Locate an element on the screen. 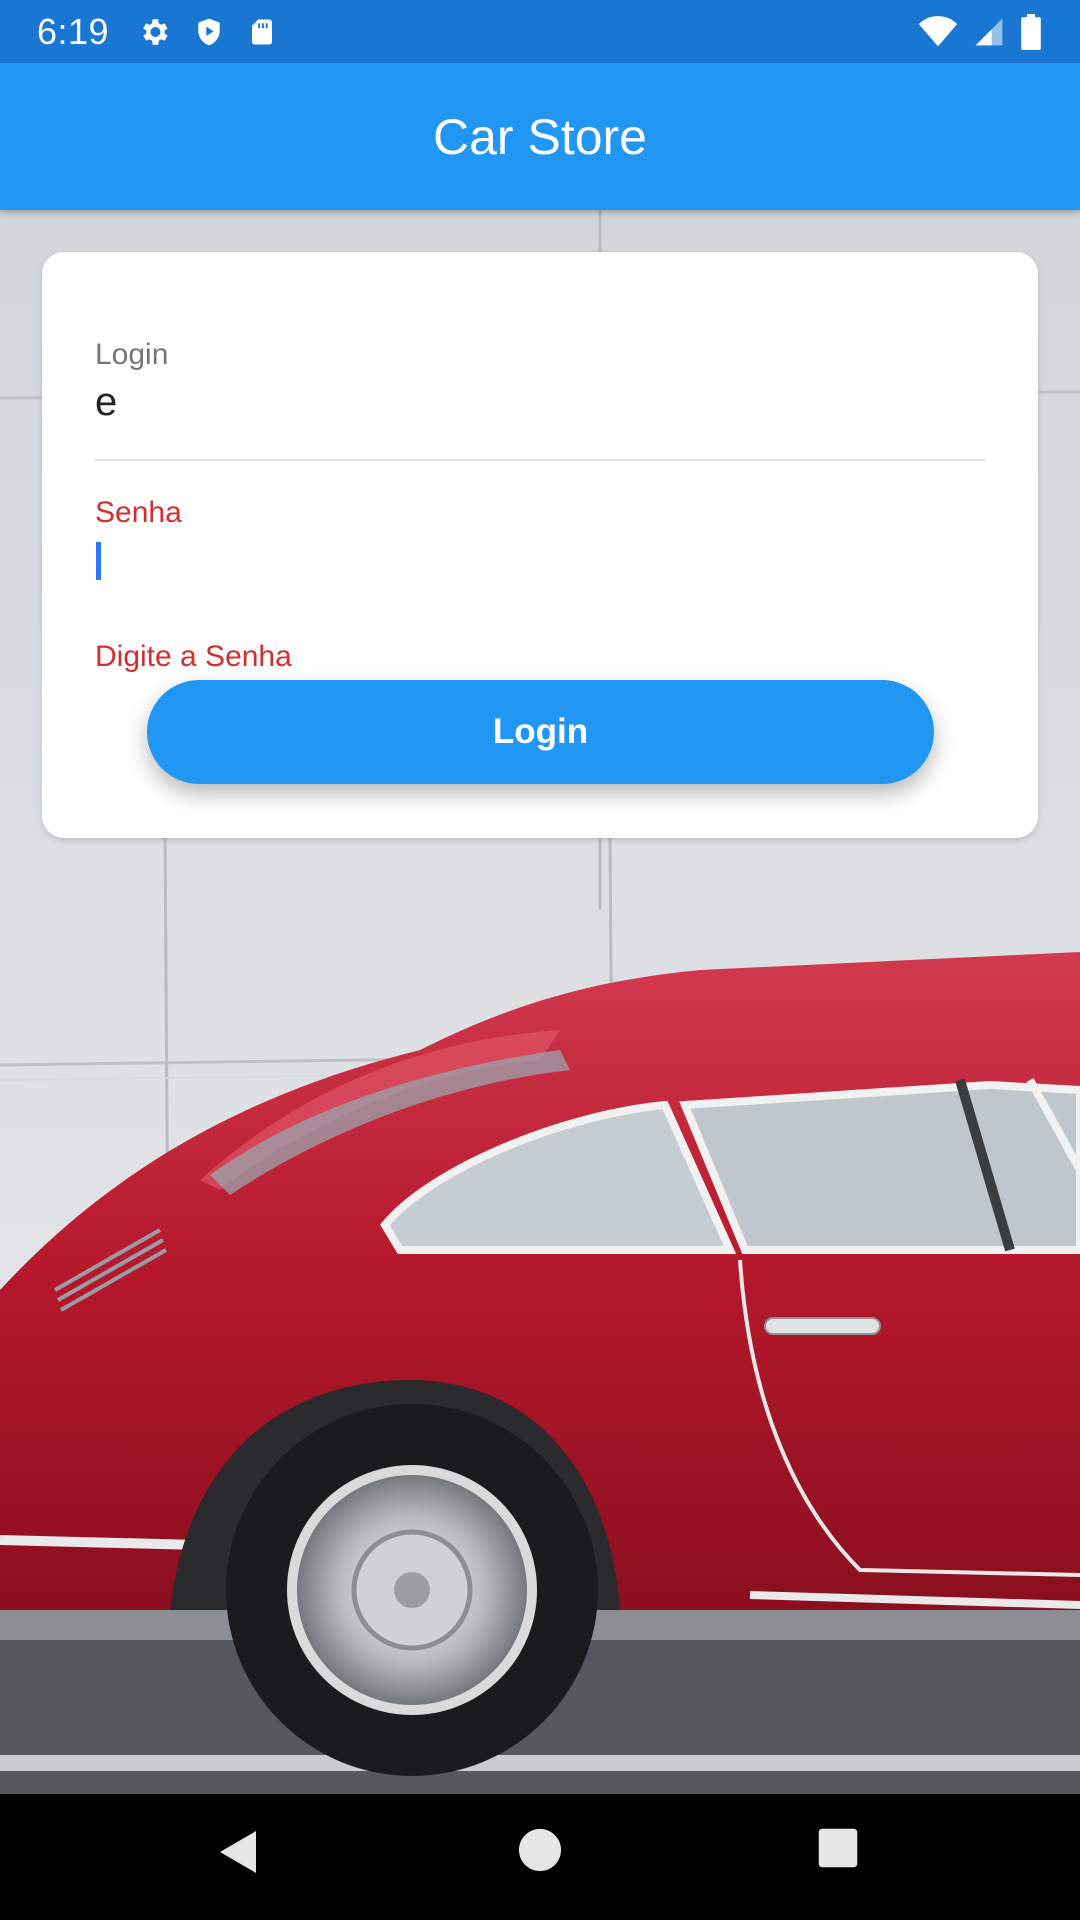 This screenshot has width=1080, height=1920. status-right-icons is located at coordinates (980, 31).